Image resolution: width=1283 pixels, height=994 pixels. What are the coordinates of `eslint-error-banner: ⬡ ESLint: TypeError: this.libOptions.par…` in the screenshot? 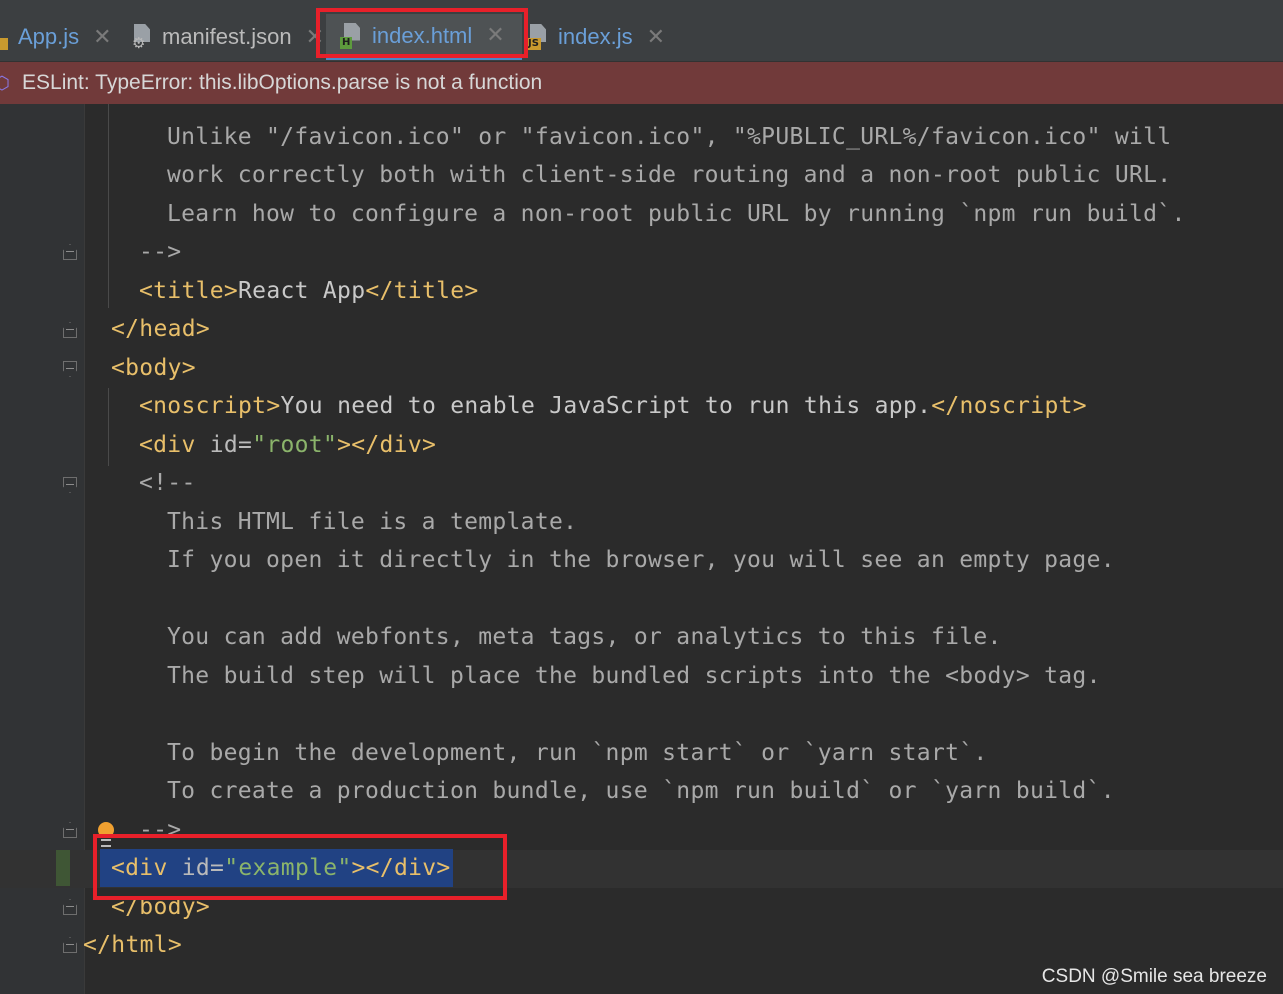 It's located at (641, 83).